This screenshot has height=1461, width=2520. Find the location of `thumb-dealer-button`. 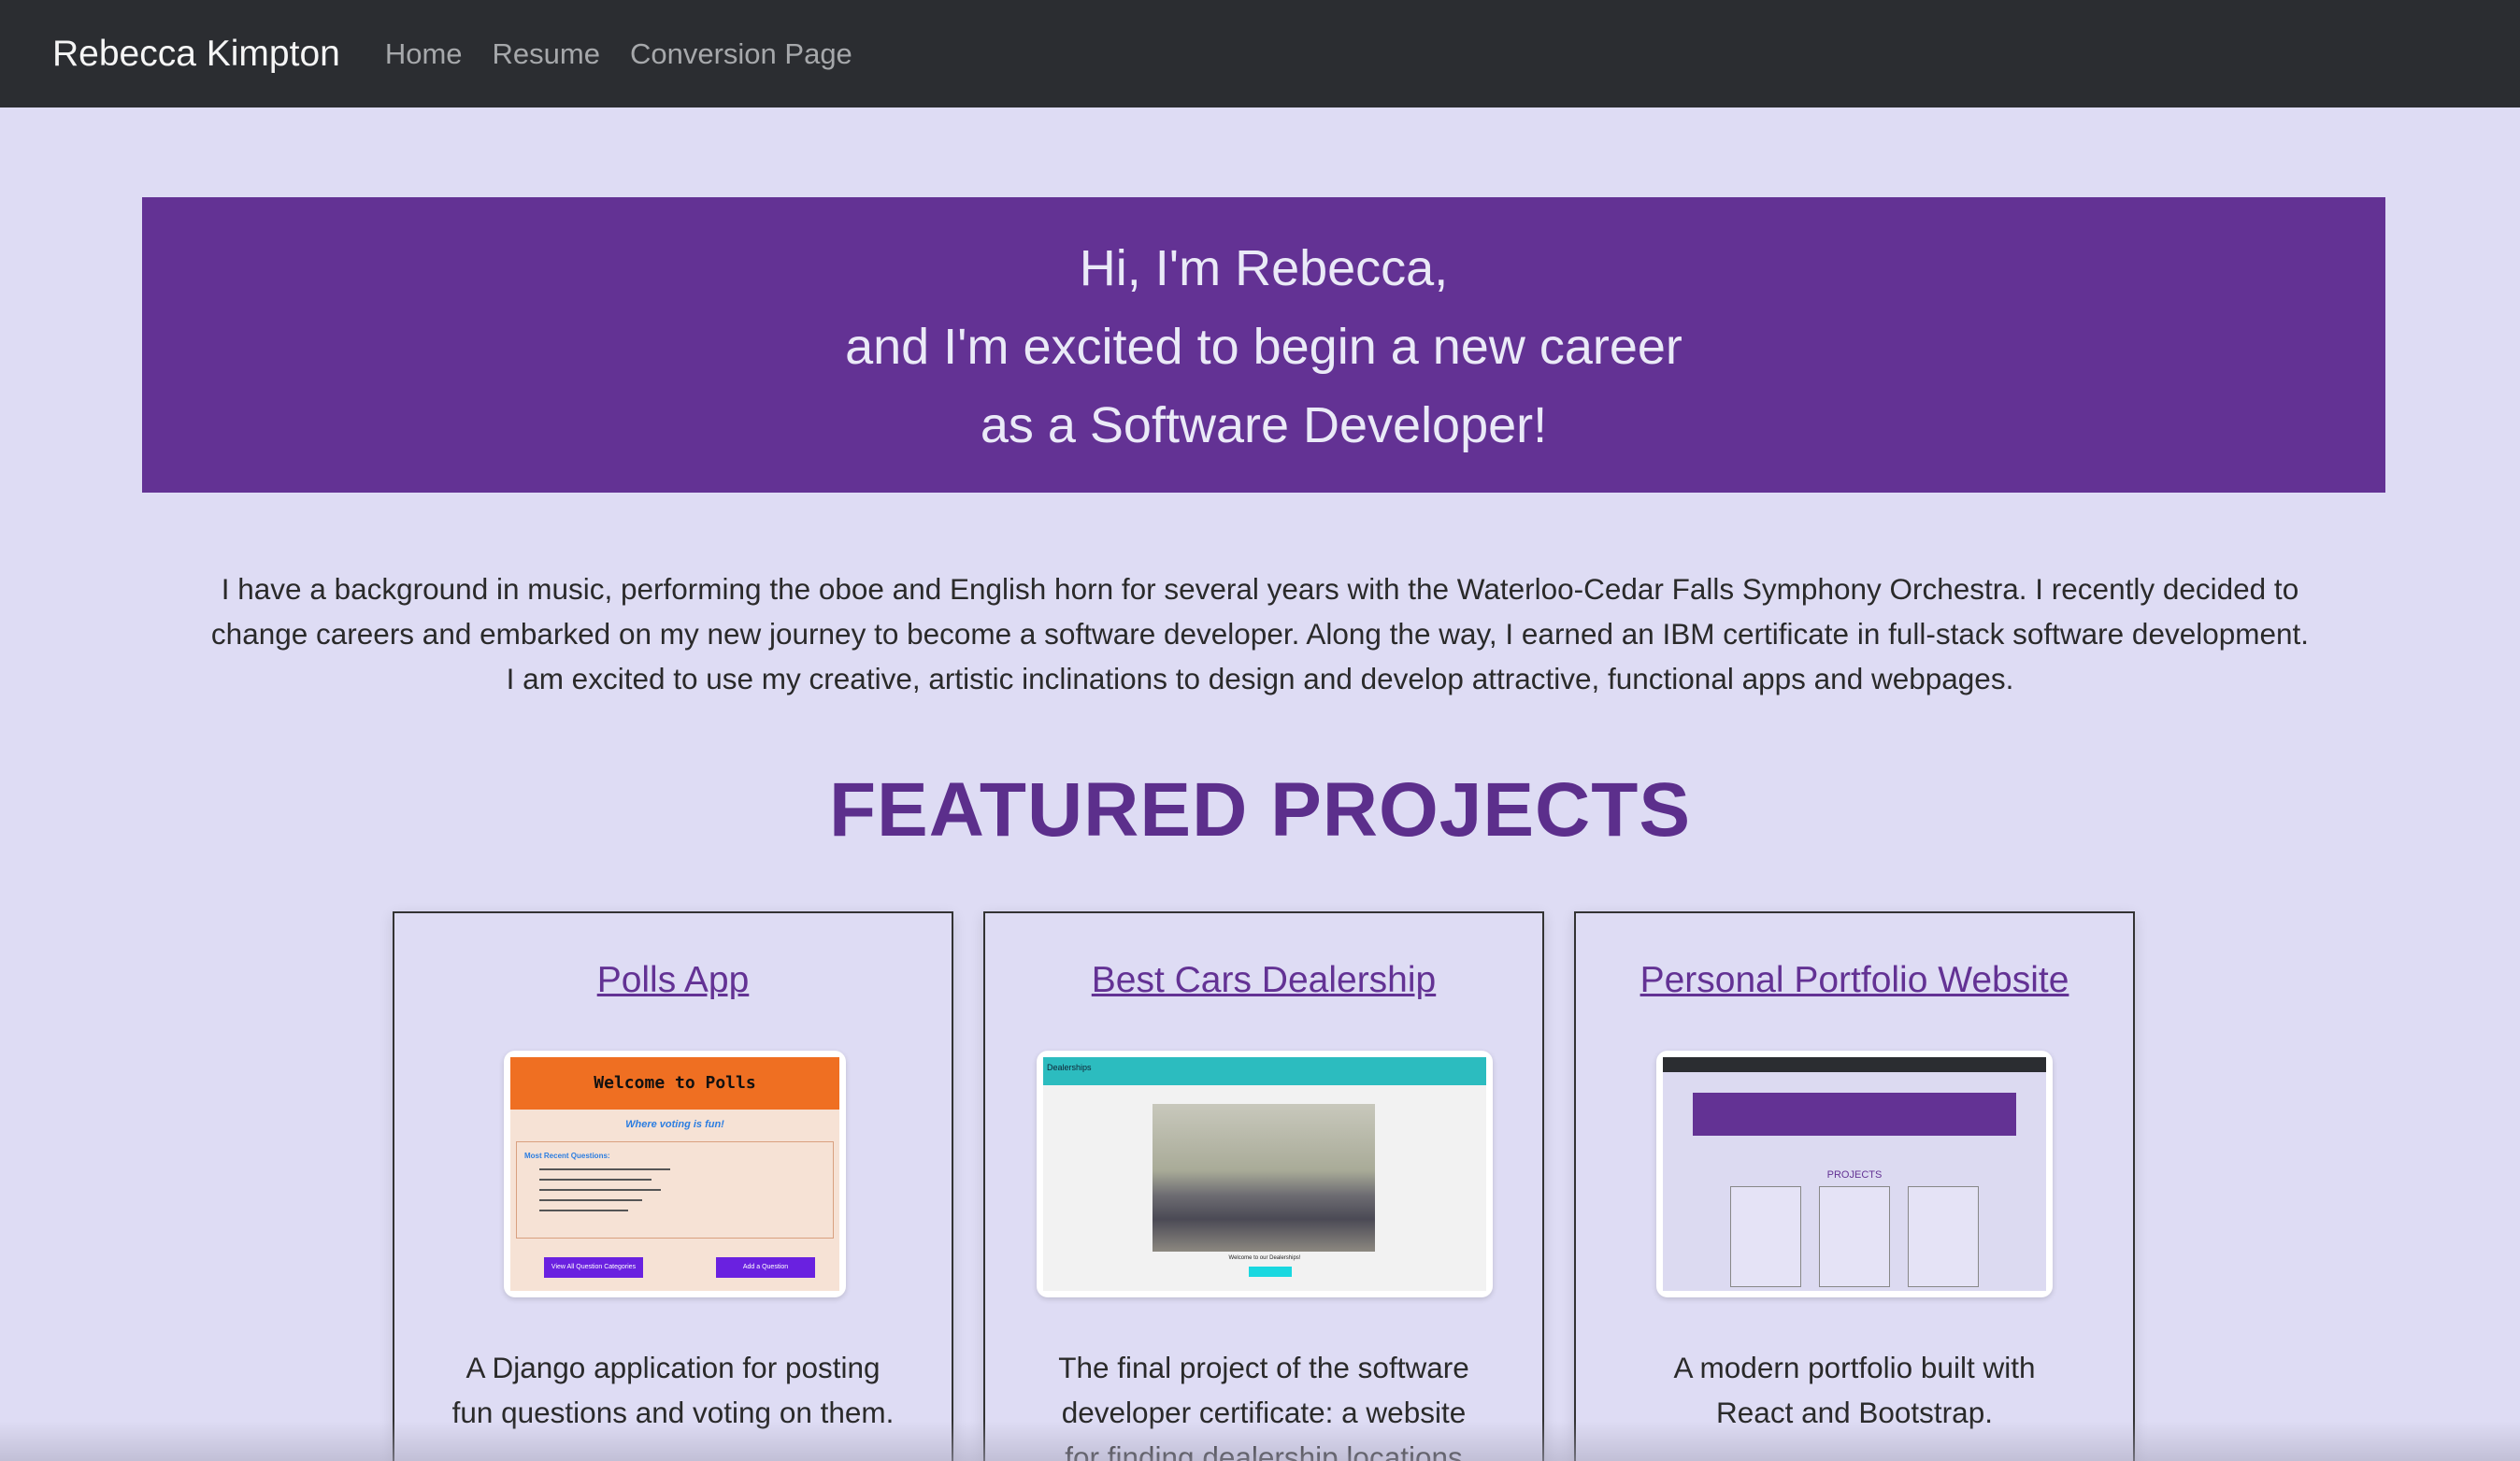

thumb-dealer-button is located at coordinates (1270, 1272).